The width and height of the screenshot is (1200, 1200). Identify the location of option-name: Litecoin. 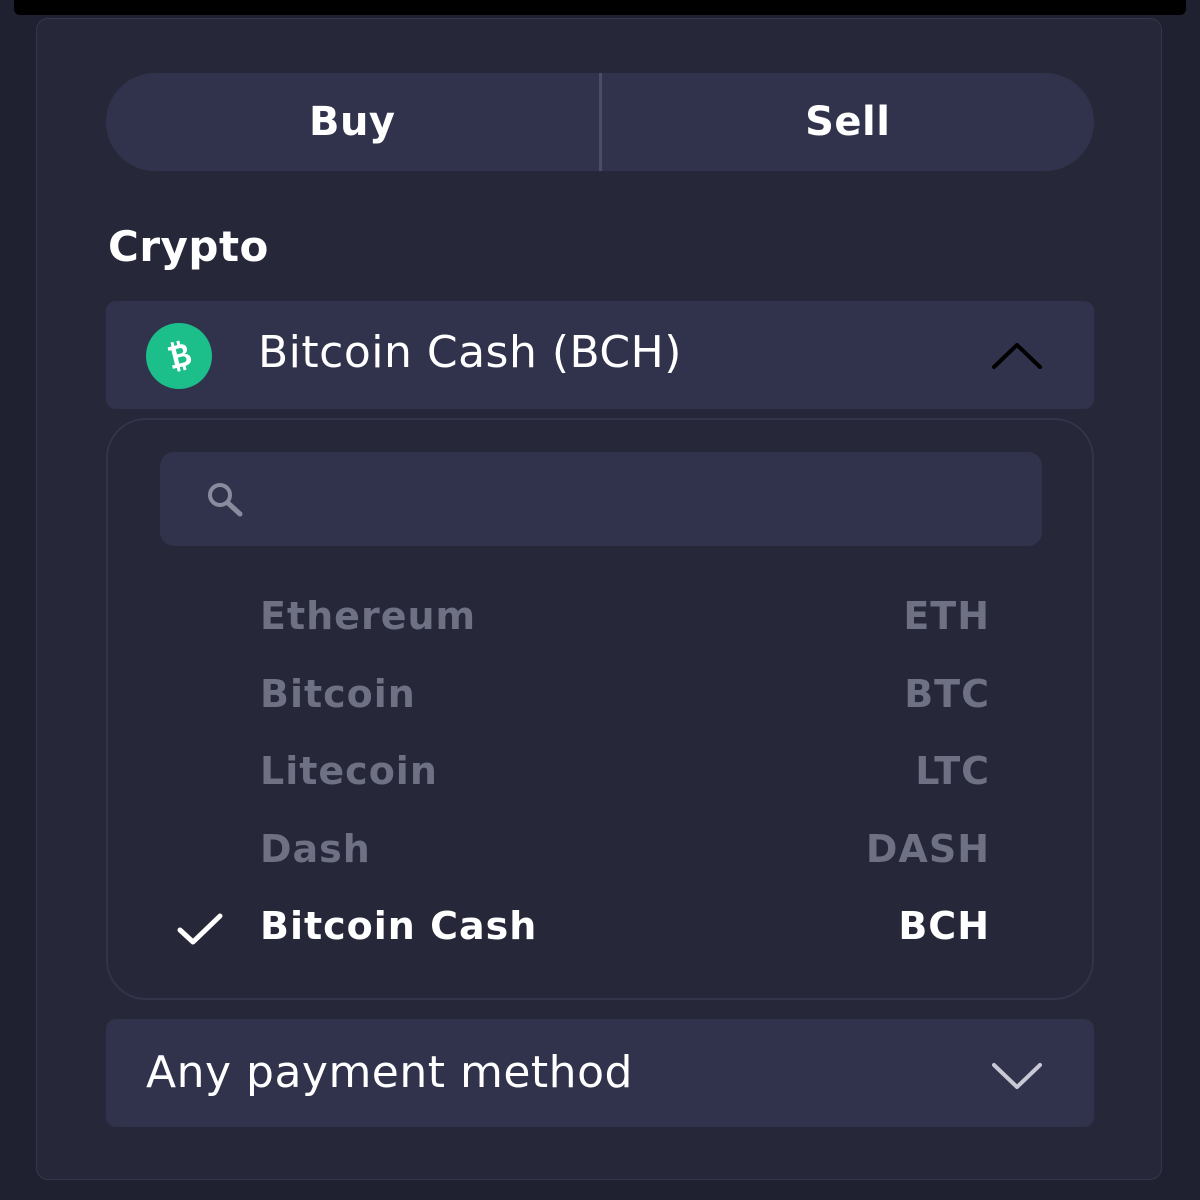
(349, 771).